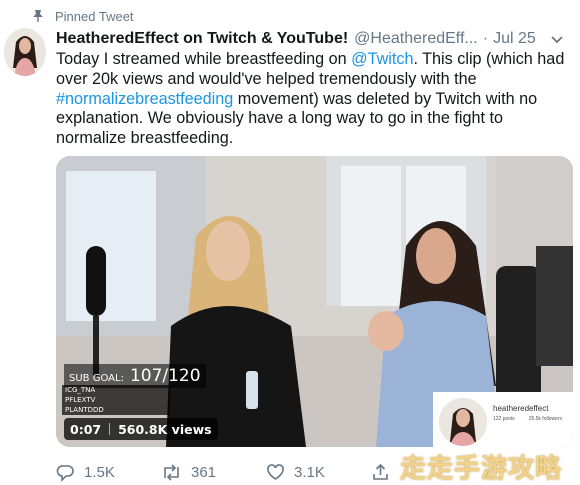 This screenshot has height=485, width=580. What do you see at coordinates (463, 422) in the screenshot?
I see `cam-avatar` at bounding box center [463, 422].